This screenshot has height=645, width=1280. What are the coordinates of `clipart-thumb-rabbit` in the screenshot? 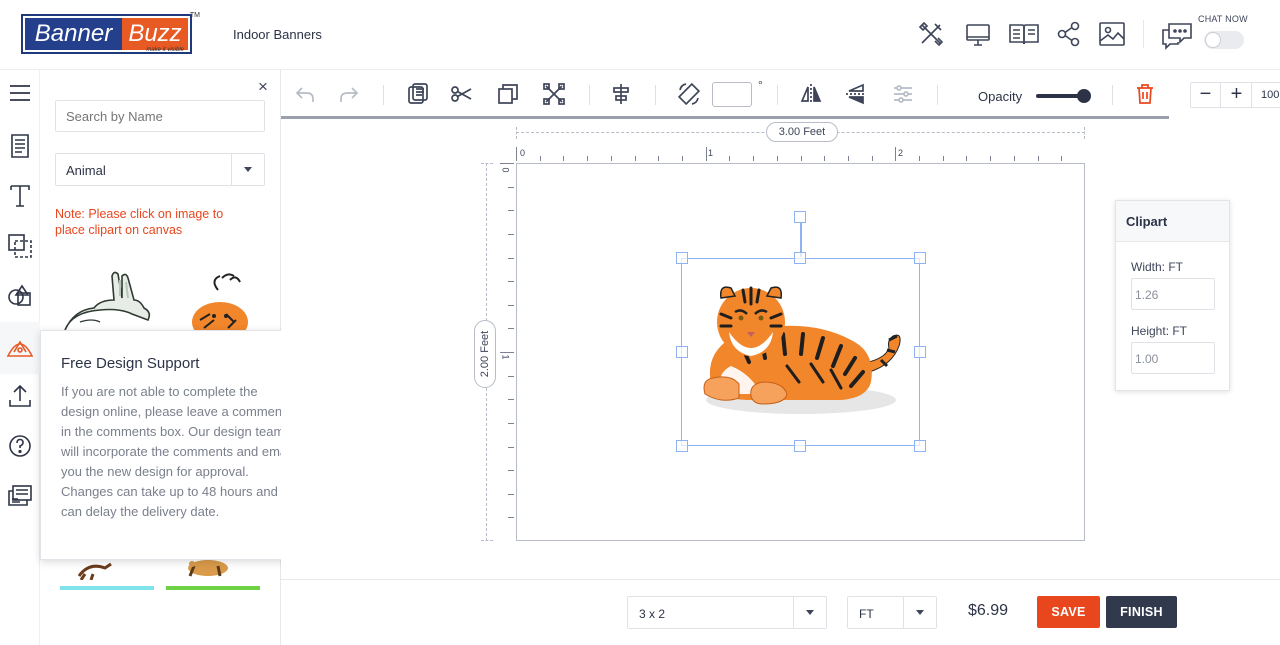 It's located at (107, 301).